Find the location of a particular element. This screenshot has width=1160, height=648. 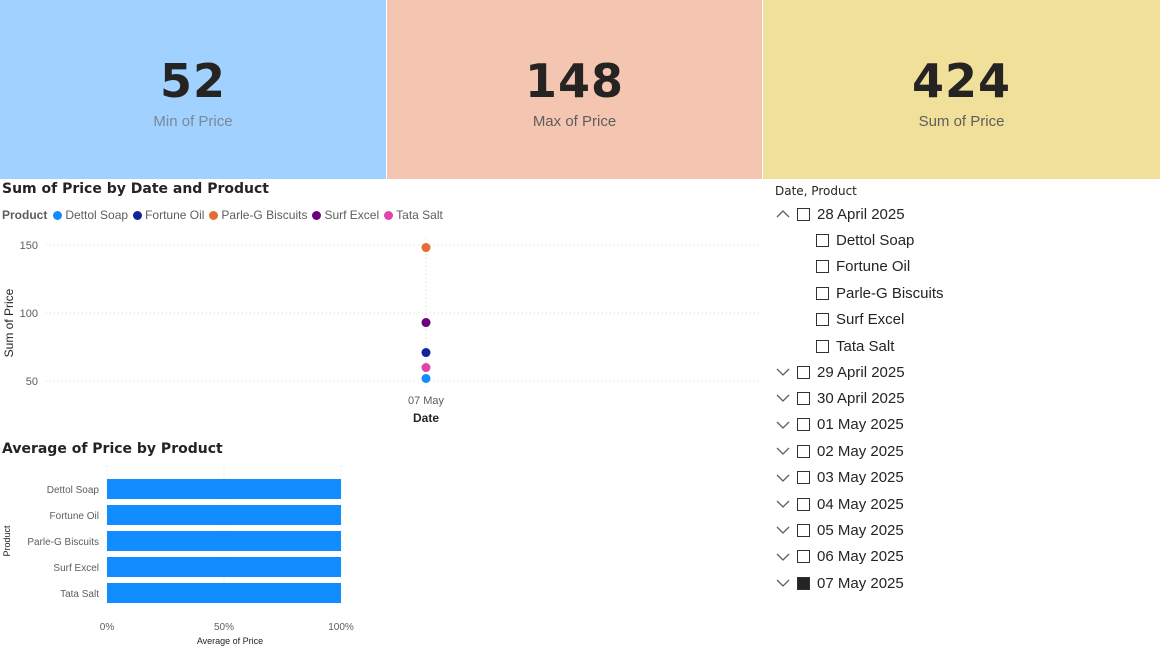

x-tick-label: 0% is located at coordinates (107, 627).